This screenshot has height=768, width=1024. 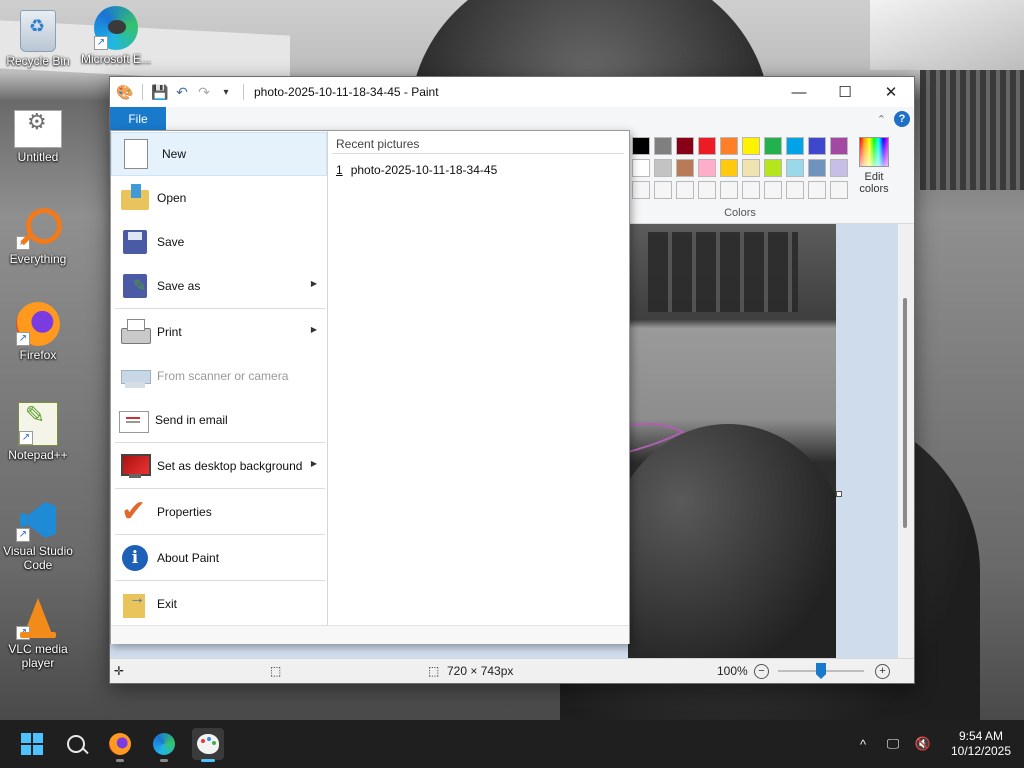 What do you see at coordinates (219, 466) in the screenshot?
I see `menu-item-set-desktop-background: Set as desktop background ▶` at bounding box center [219, 466].